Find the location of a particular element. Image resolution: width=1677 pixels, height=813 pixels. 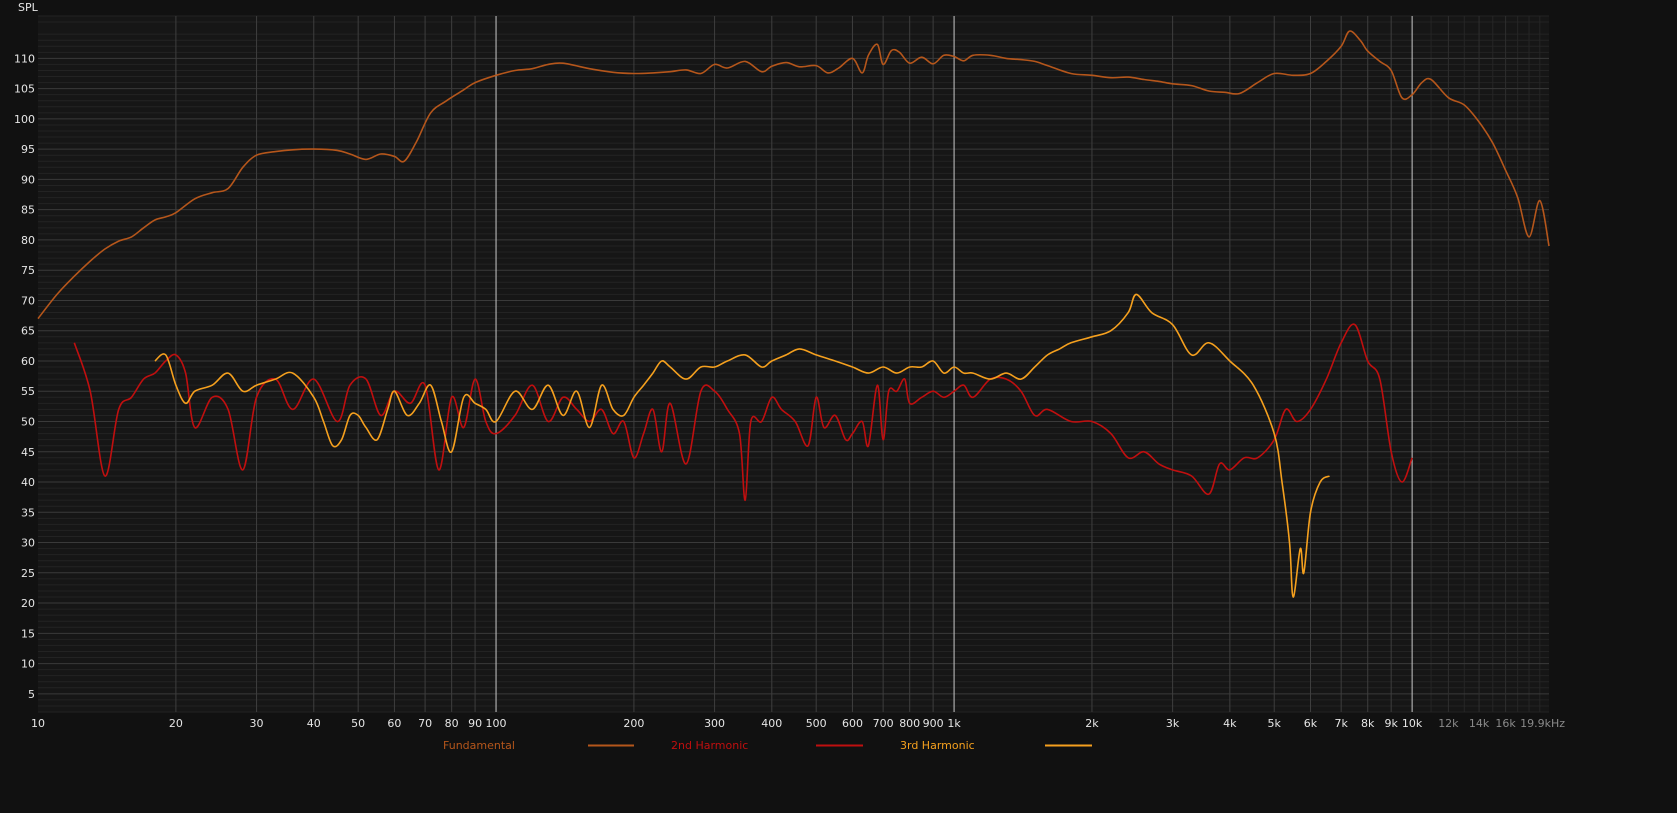

x-tick-label: 5k is located at coordinates (1275, 723).